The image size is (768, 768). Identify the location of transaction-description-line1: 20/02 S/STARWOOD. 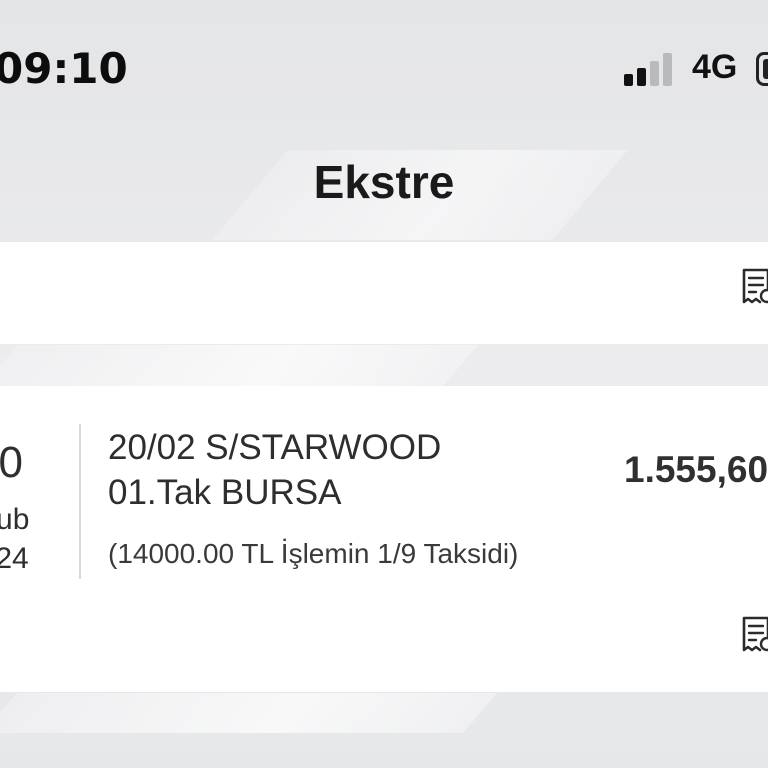
(275, 447).